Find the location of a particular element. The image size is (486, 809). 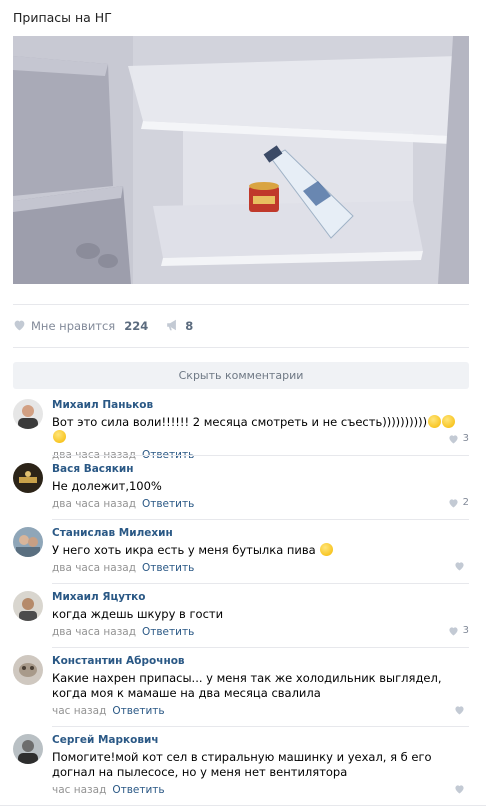

comment-author: Михаил Паньков is located at coordinates (260, 405).